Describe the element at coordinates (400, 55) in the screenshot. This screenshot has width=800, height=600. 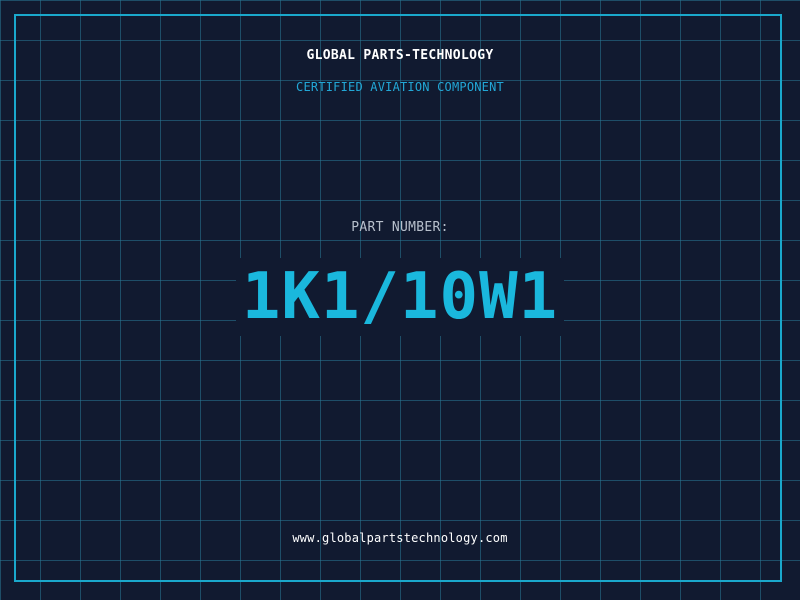
I see `company-name: GLOBAL PARTS-TECHNOLOGY` at that location.